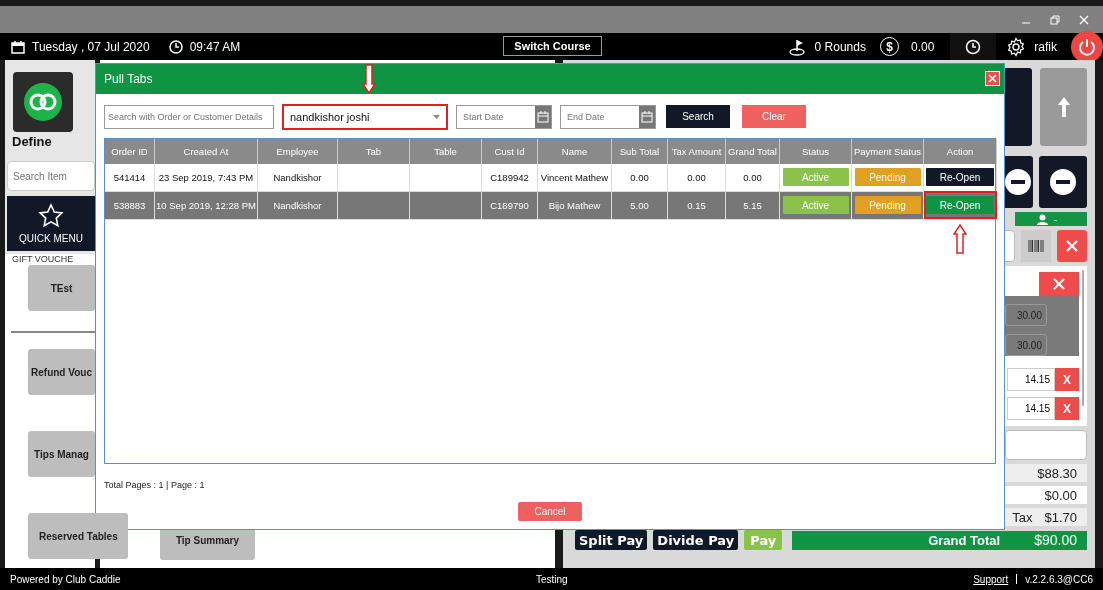 This screenshot has height=590, width=1103. I want to click on table-cell: 5.15, so click(752, 205).